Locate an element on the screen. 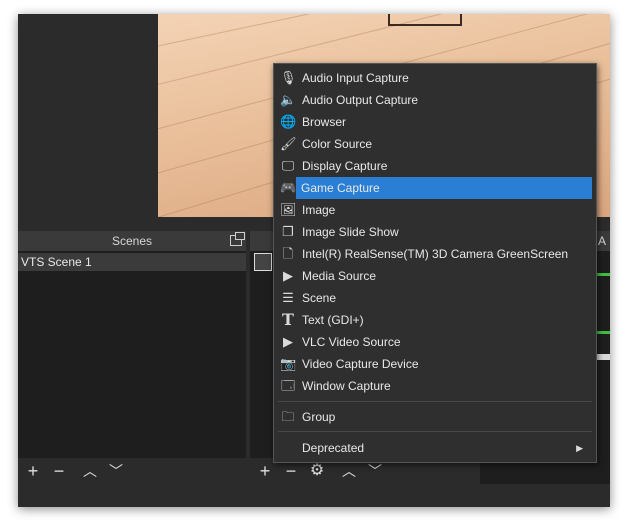 This screenshot has width=634, height=531. menu-item-label: Audio Input Capture is located at coordinates (355, 78).